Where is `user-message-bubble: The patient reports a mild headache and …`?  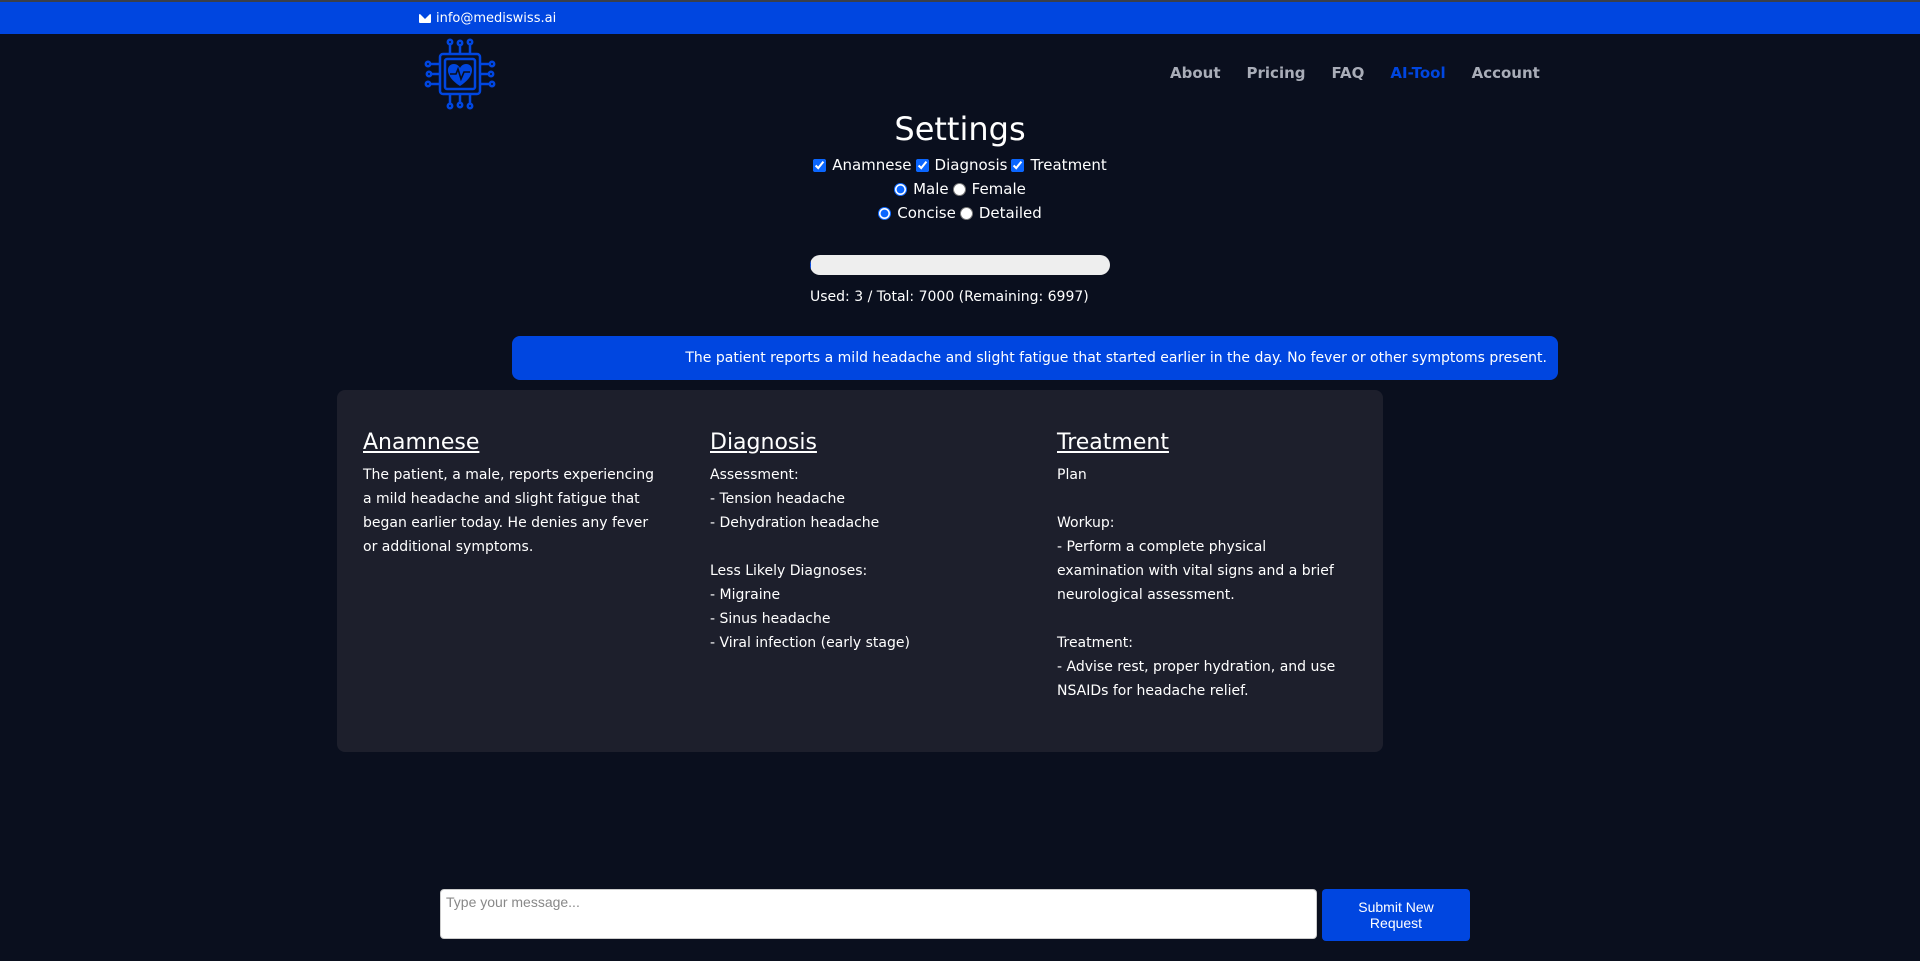
user-message-bubble: The patient reports a mild headache and … is located at coordinates (1035, 358).